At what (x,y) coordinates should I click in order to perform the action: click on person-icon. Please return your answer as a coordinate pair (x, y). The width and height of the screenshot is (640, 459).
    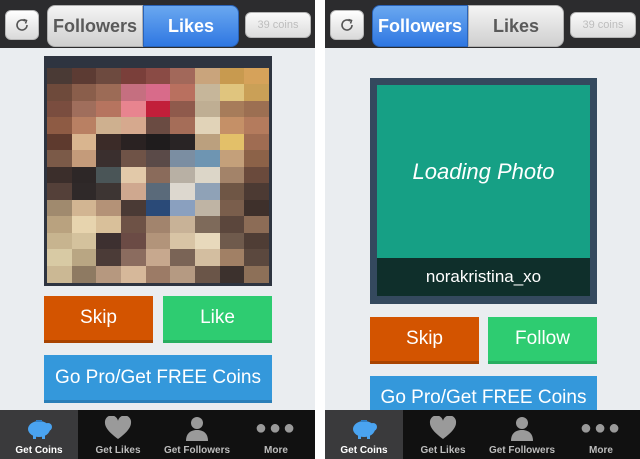
    Looking at the image, I should click on (522, 429).